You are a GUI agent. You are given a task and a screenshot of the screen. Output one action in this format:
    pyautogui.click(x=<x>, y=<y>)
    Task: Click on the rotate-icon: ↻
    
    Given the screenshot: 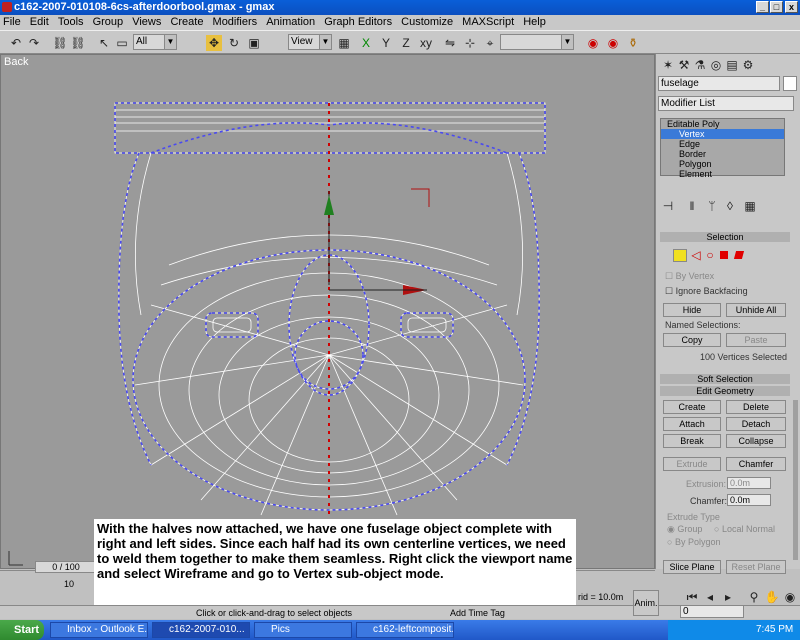 What is the action you would take?
    pyautogui.click(x=234, y=43)
    